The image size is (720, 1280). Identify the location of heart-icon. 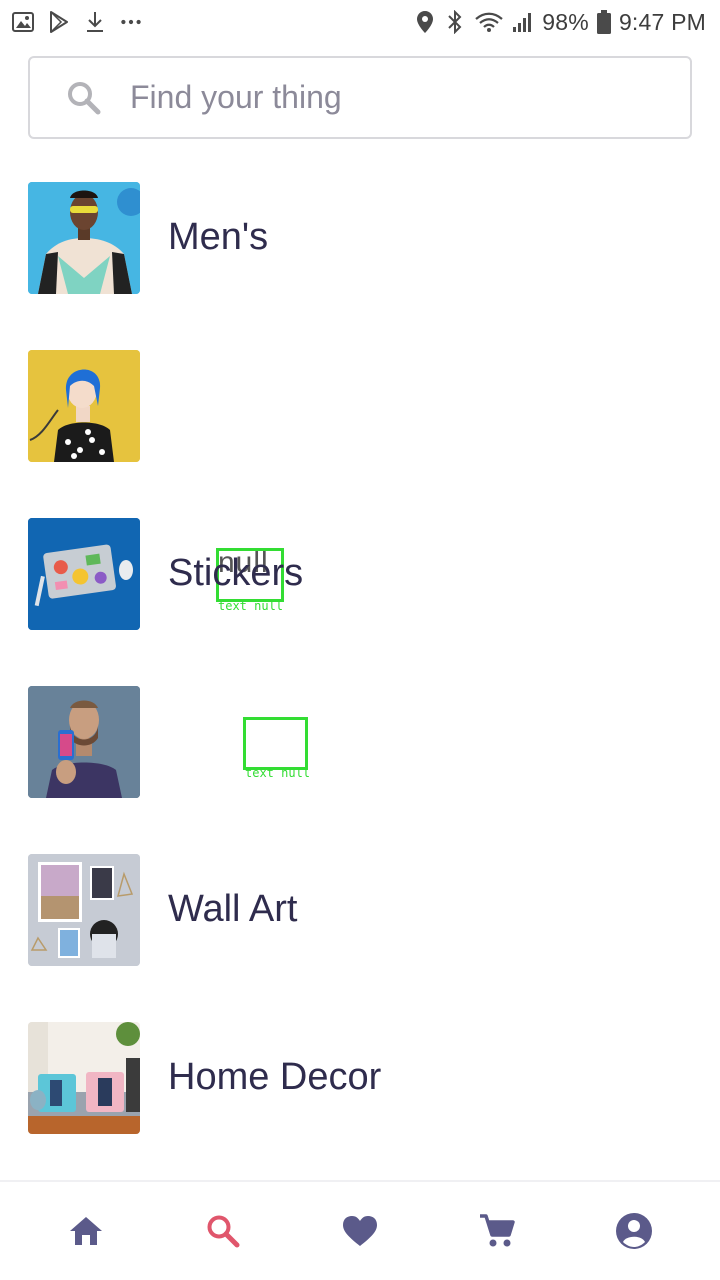
(359, 1231).